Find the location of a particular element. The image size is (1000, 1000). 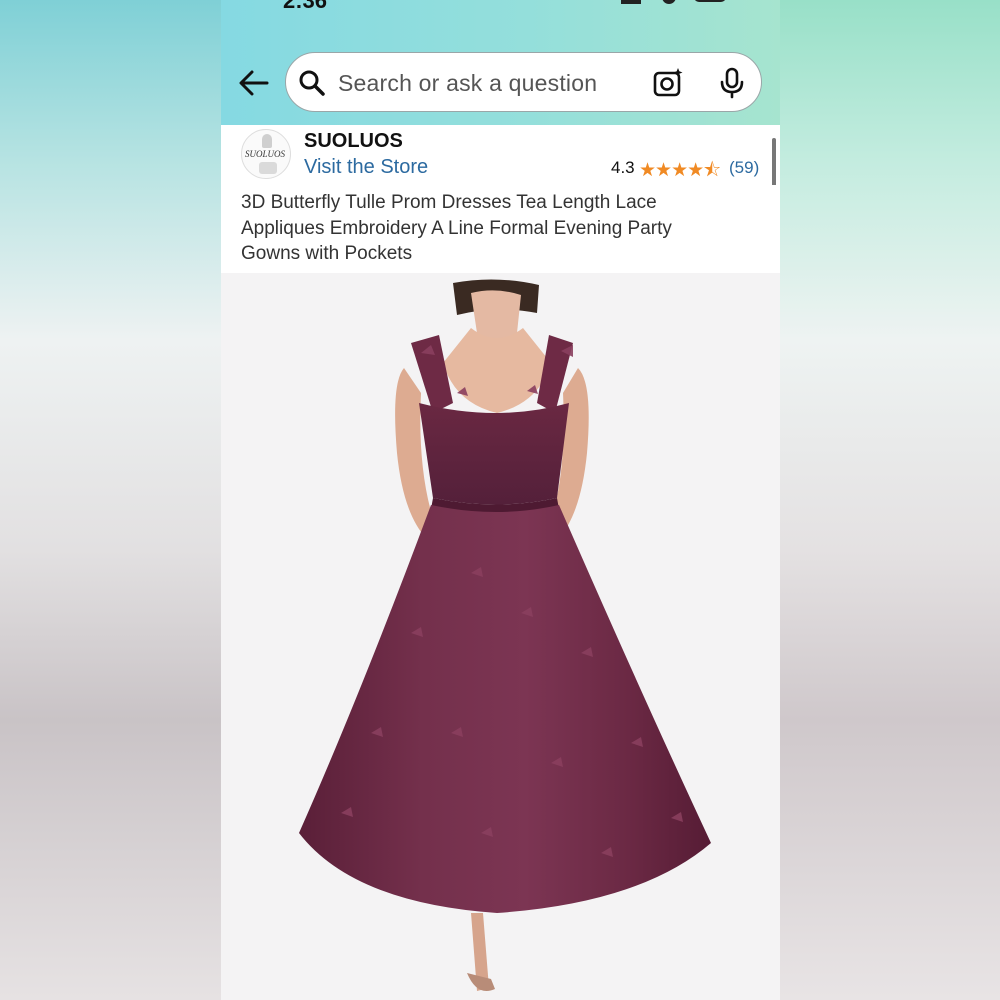

search-input: Search or ask a question is located at coordinates (467, 83).